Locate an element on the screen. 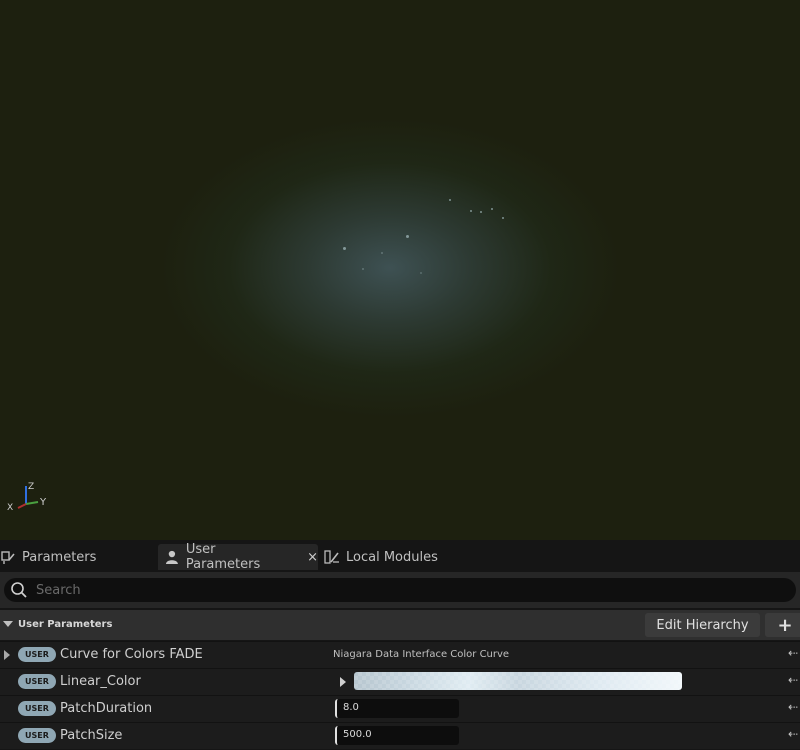 This screenshot has height=750, width=800. parameter-row: USER PatchSize 500.0 ⇠ is located at coordinates (400, 735).